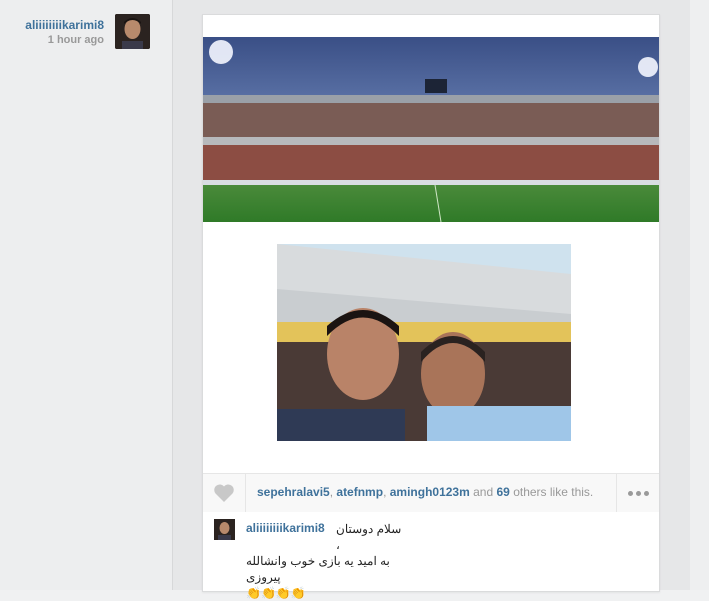  Describe the element at coordinates (699, 295) in the screenshot. I see `right-gutter` at that location.